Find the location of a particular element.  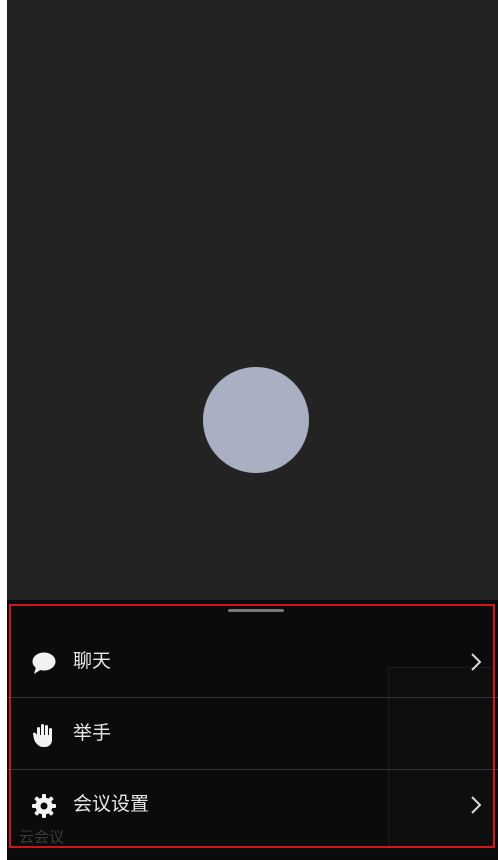

menu-item-label: 举手 is located at coordinates (92, 733).